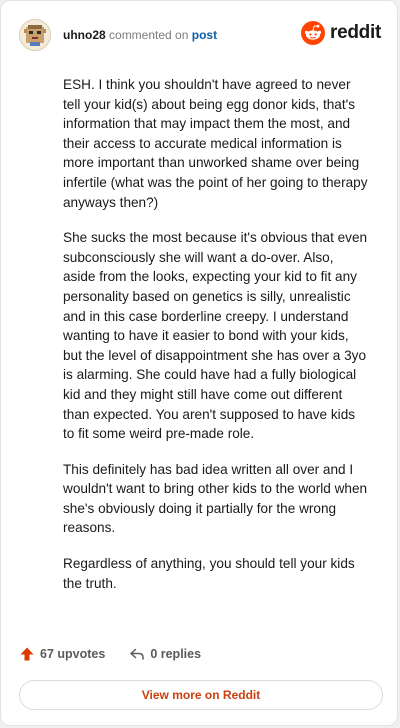 The image size is (400, 728). I want to click on upvote-arrow-icon, so click(27, 654).